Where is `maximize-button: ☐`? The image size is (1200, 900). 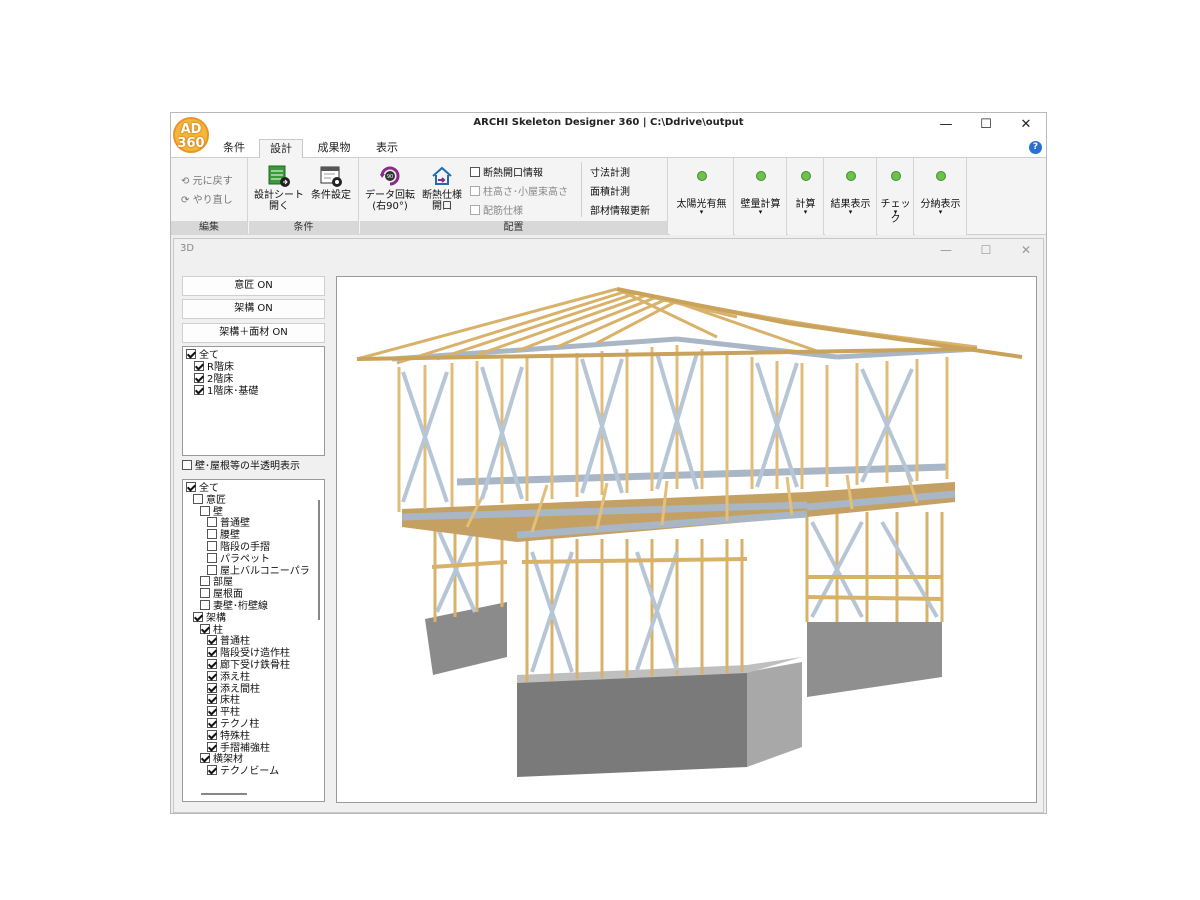 maximize-button: ☐ is located at coordinates (986, 125).